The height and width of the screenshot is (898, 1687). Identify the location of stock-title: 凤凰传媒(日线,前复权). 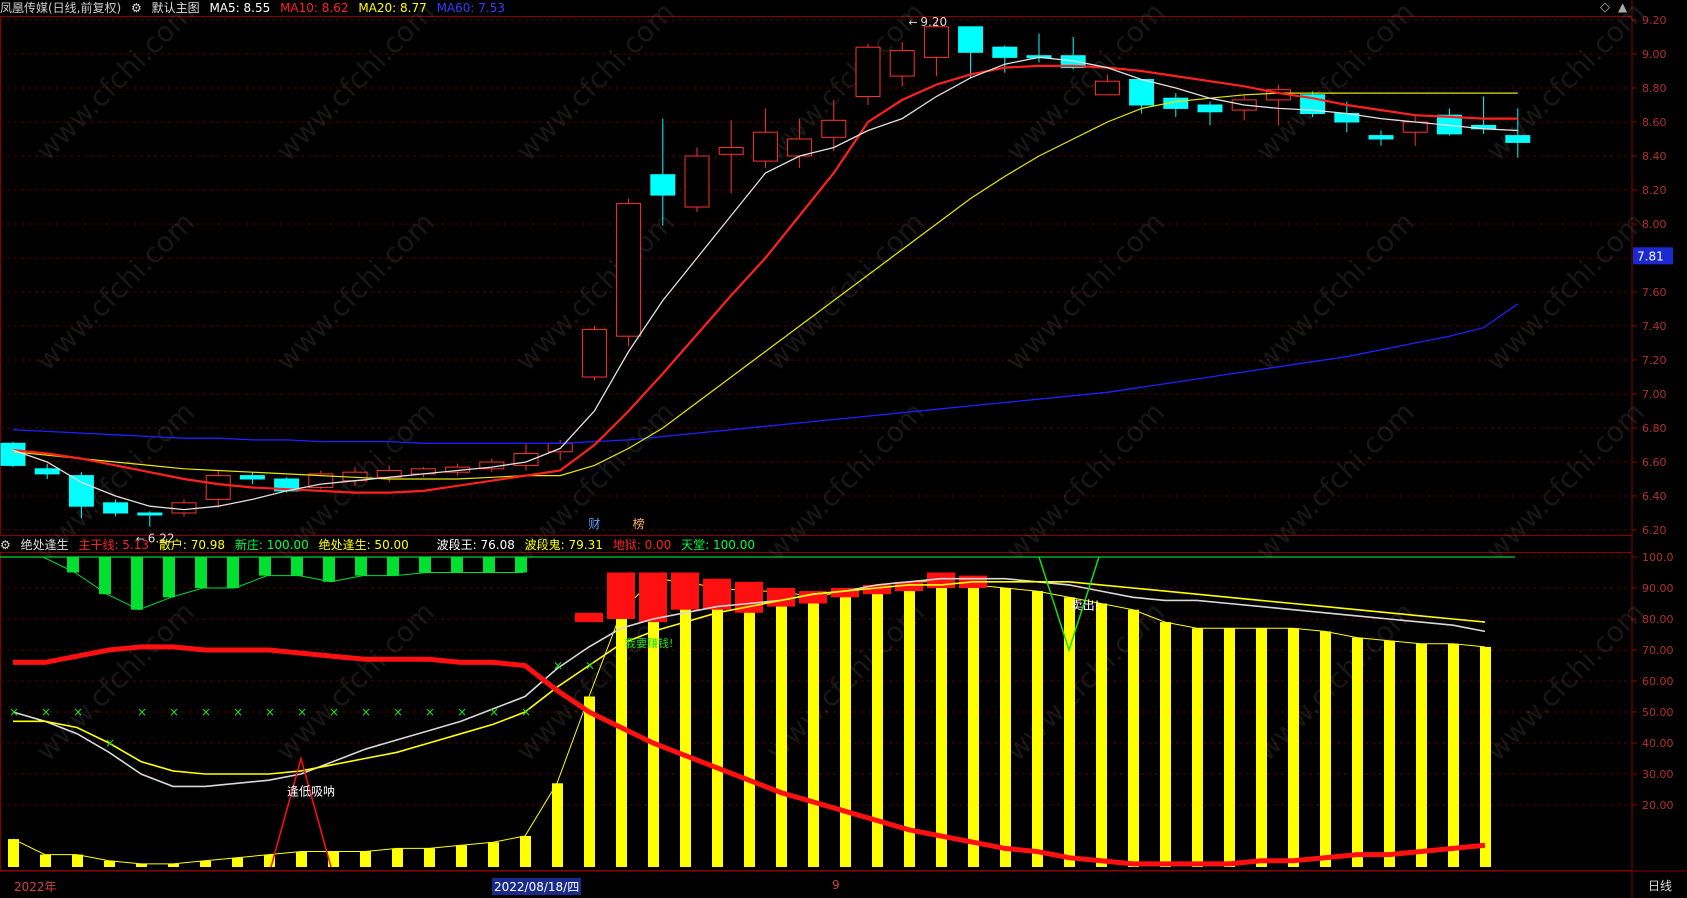
(61, 8).